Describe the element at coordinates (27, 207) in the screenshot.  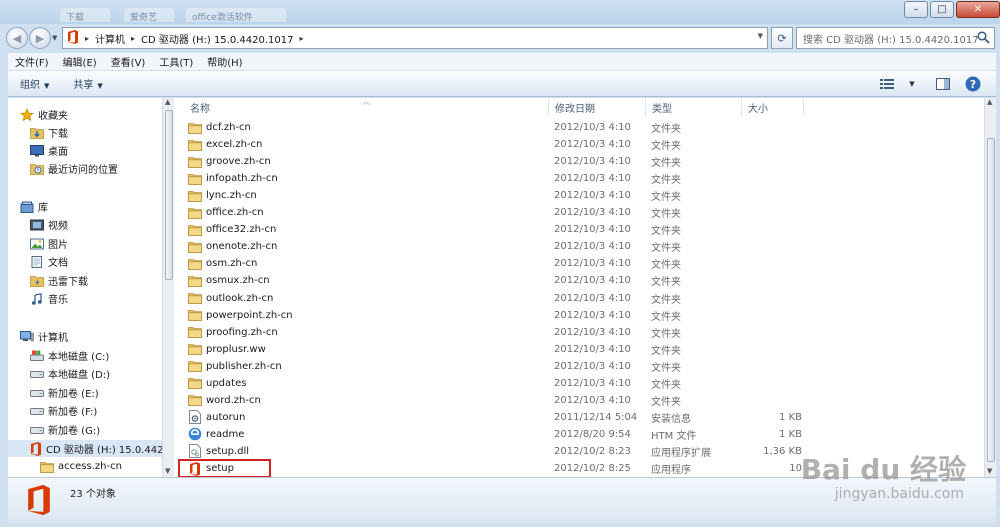
I see `library-icon` at that location.